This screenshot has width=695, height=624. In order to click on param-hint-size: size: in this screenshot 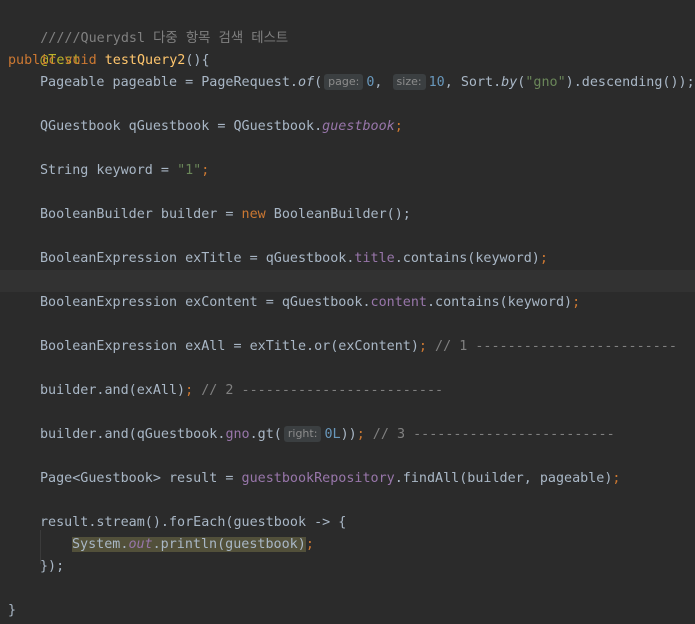, I will do `click(409, 82)`.